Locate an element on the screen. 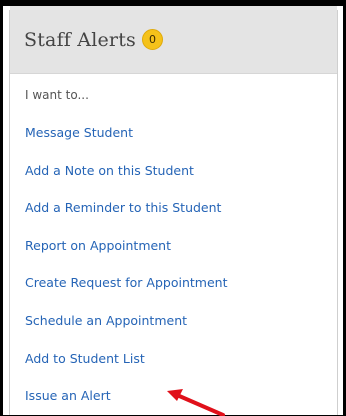 This screenshot has height=416, width=346. menu-item-create-request: Create Request for Appointment is located at coordinates (181, 283).